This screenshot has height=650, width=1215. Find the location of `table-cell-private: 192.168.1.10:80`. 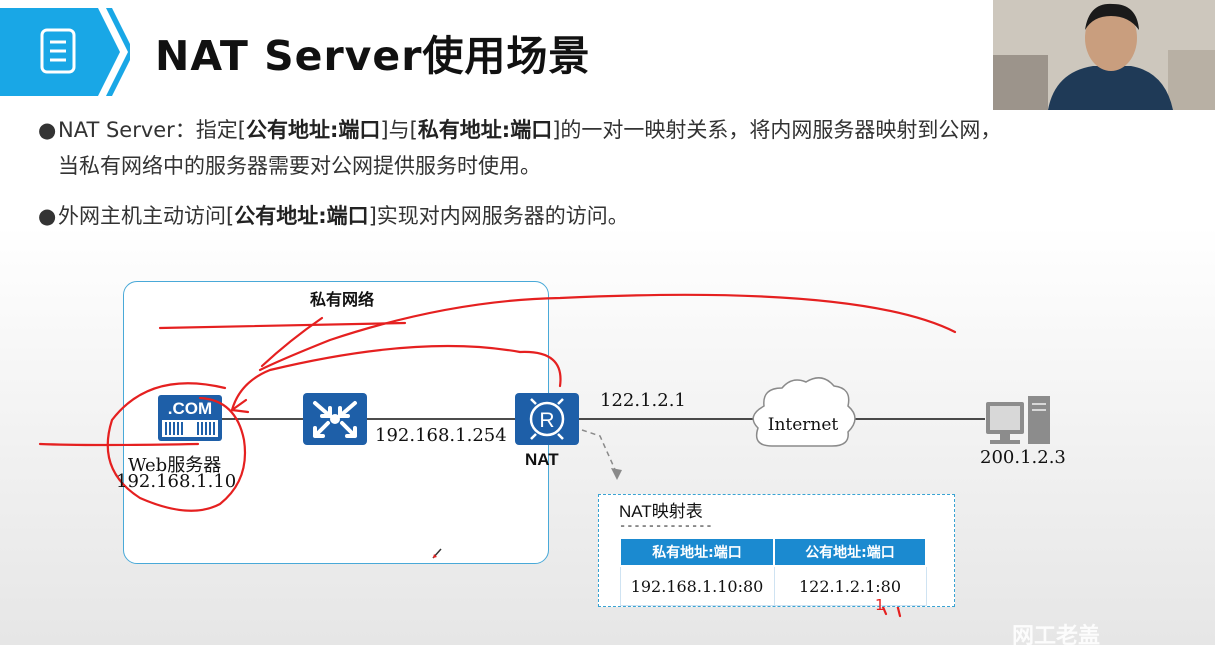

table-cell-private: 192.168.1.10:80 is located at coordinates (697, 585).